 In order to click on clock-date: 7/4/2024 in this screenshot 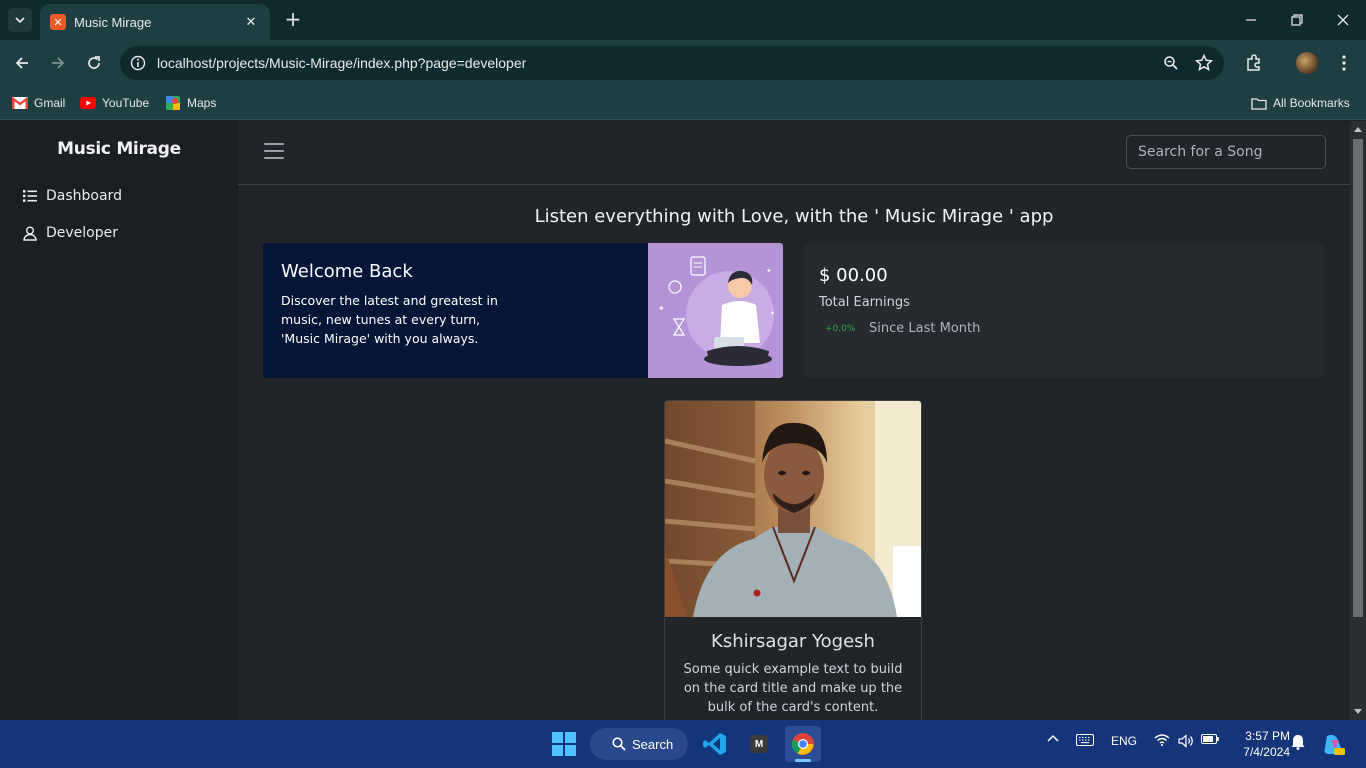, I will do `click(1266, 752)`.